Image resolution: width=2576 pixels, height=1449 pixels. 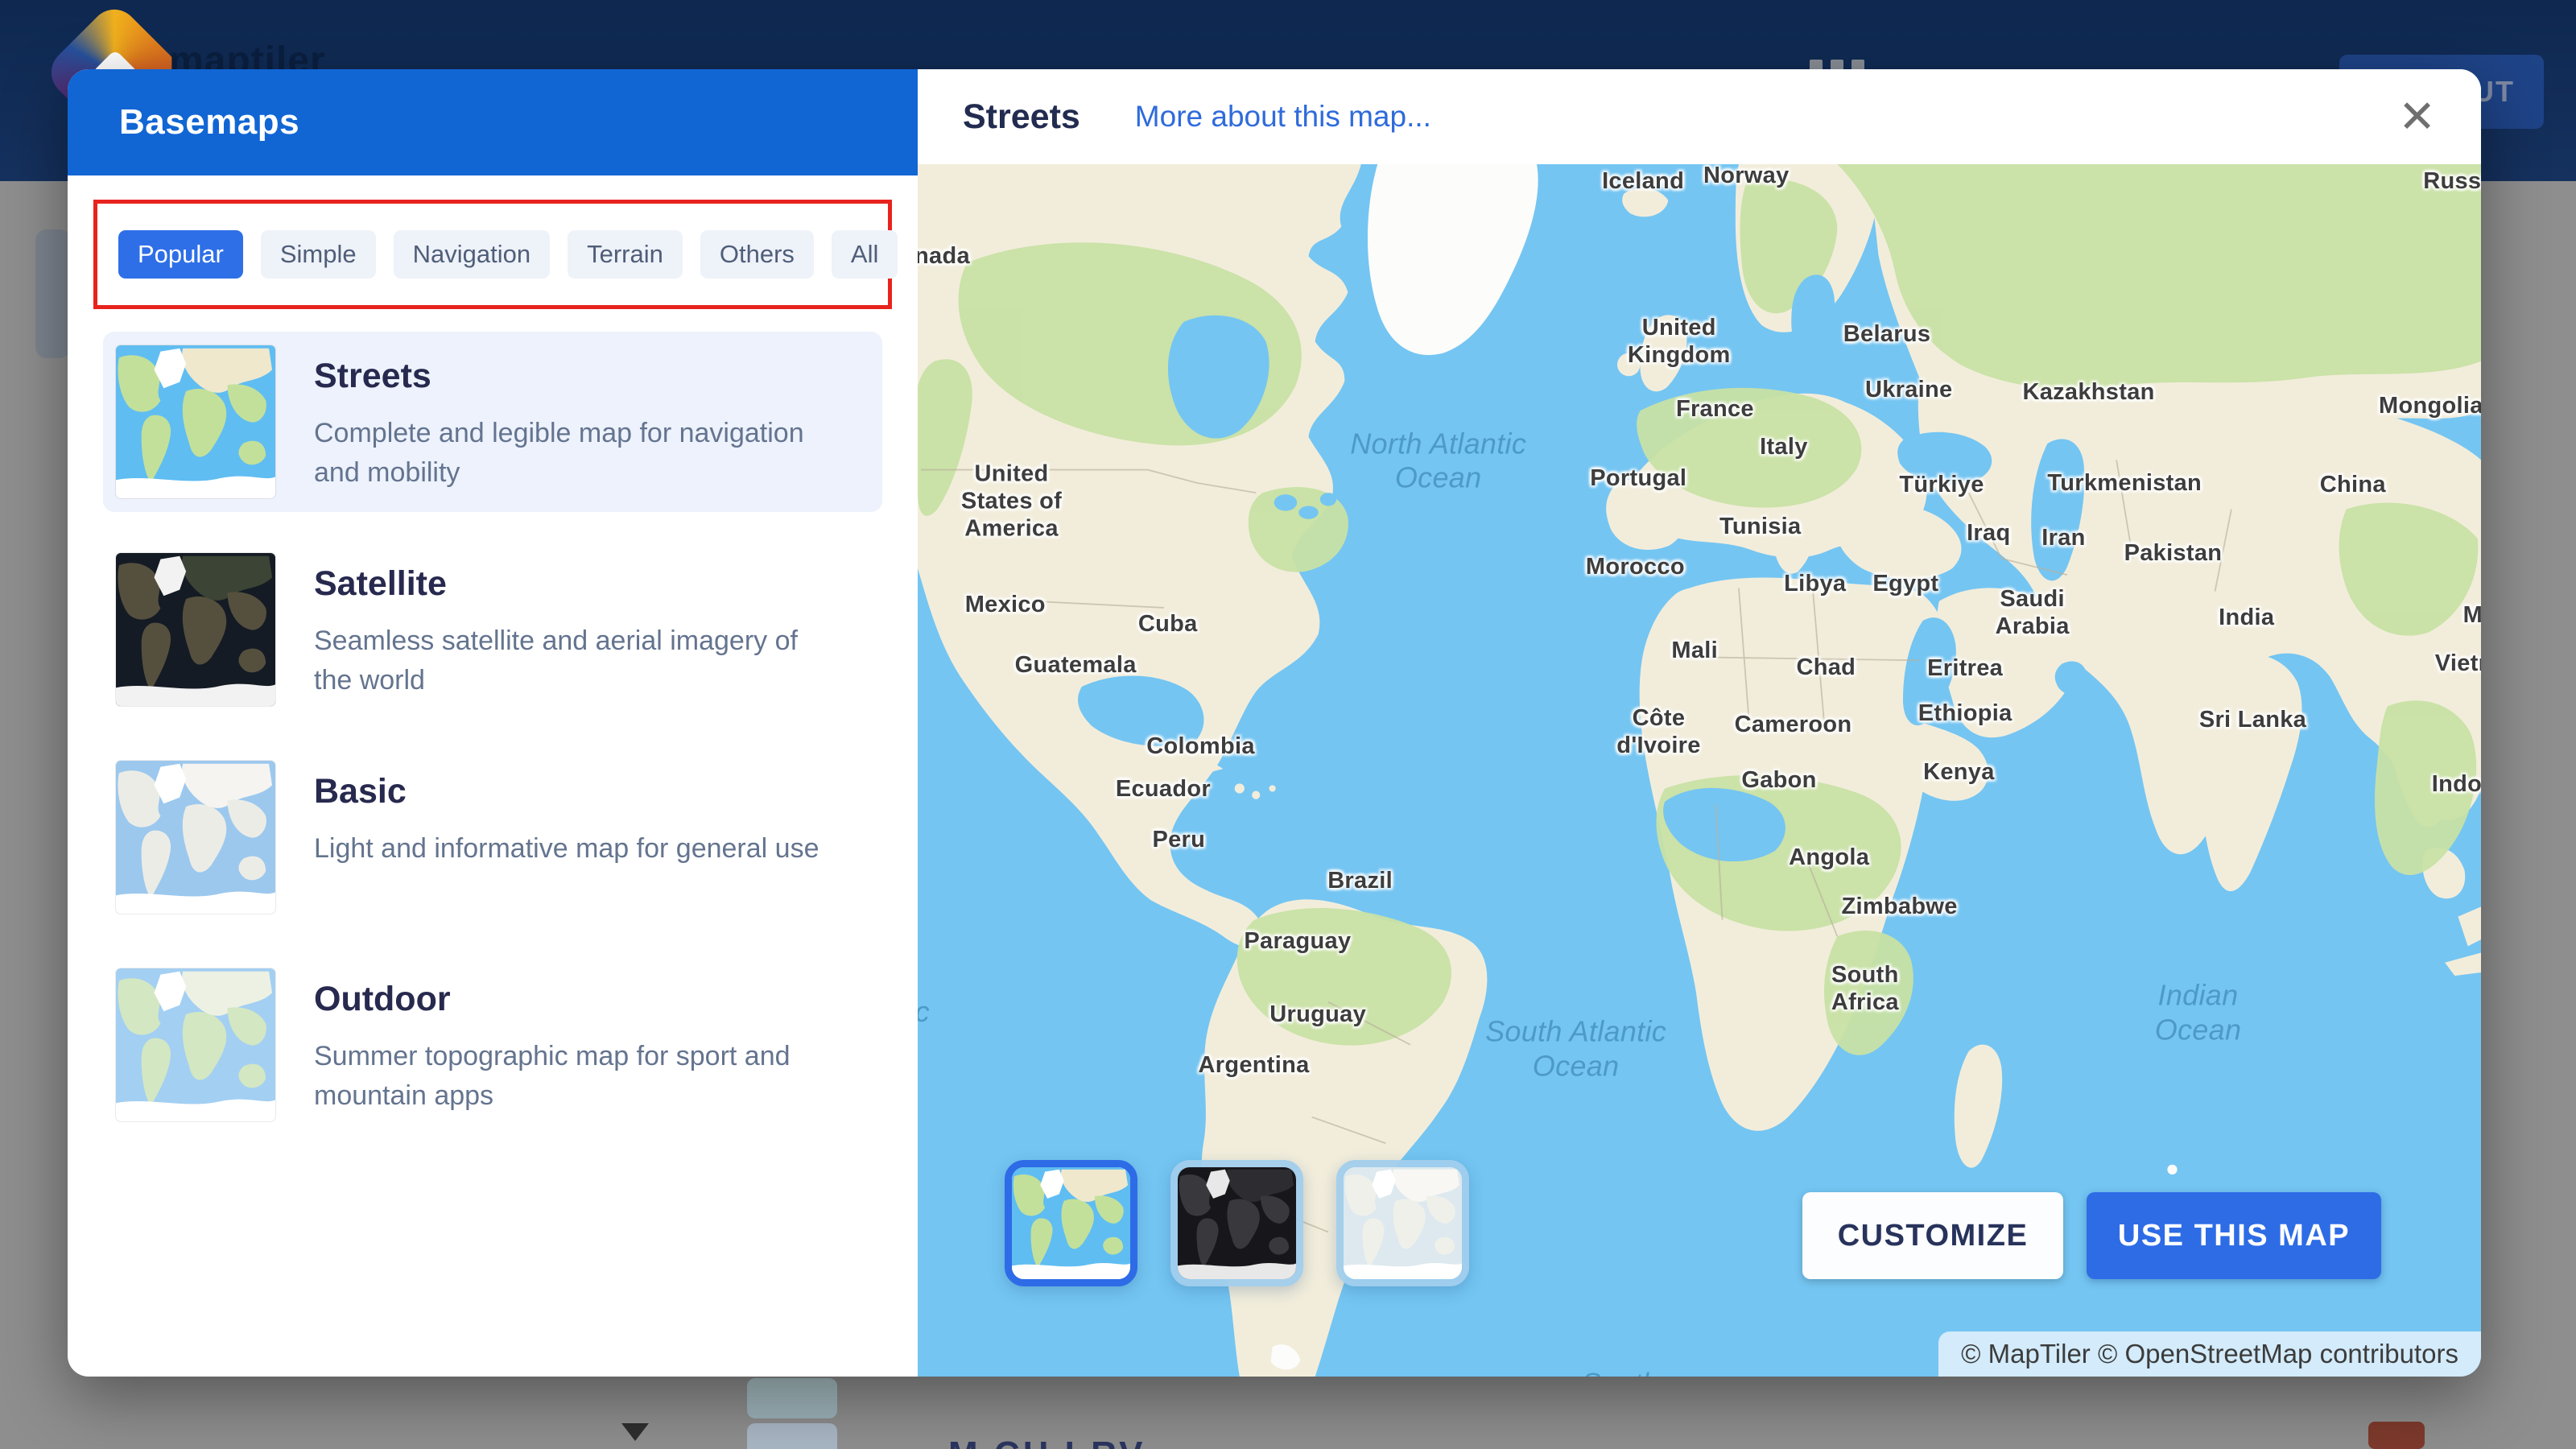 What do you see at coordinates (1865, 988) in the screenshot?
I see `map-label: South Africa` at bounding box center [1865, 988].